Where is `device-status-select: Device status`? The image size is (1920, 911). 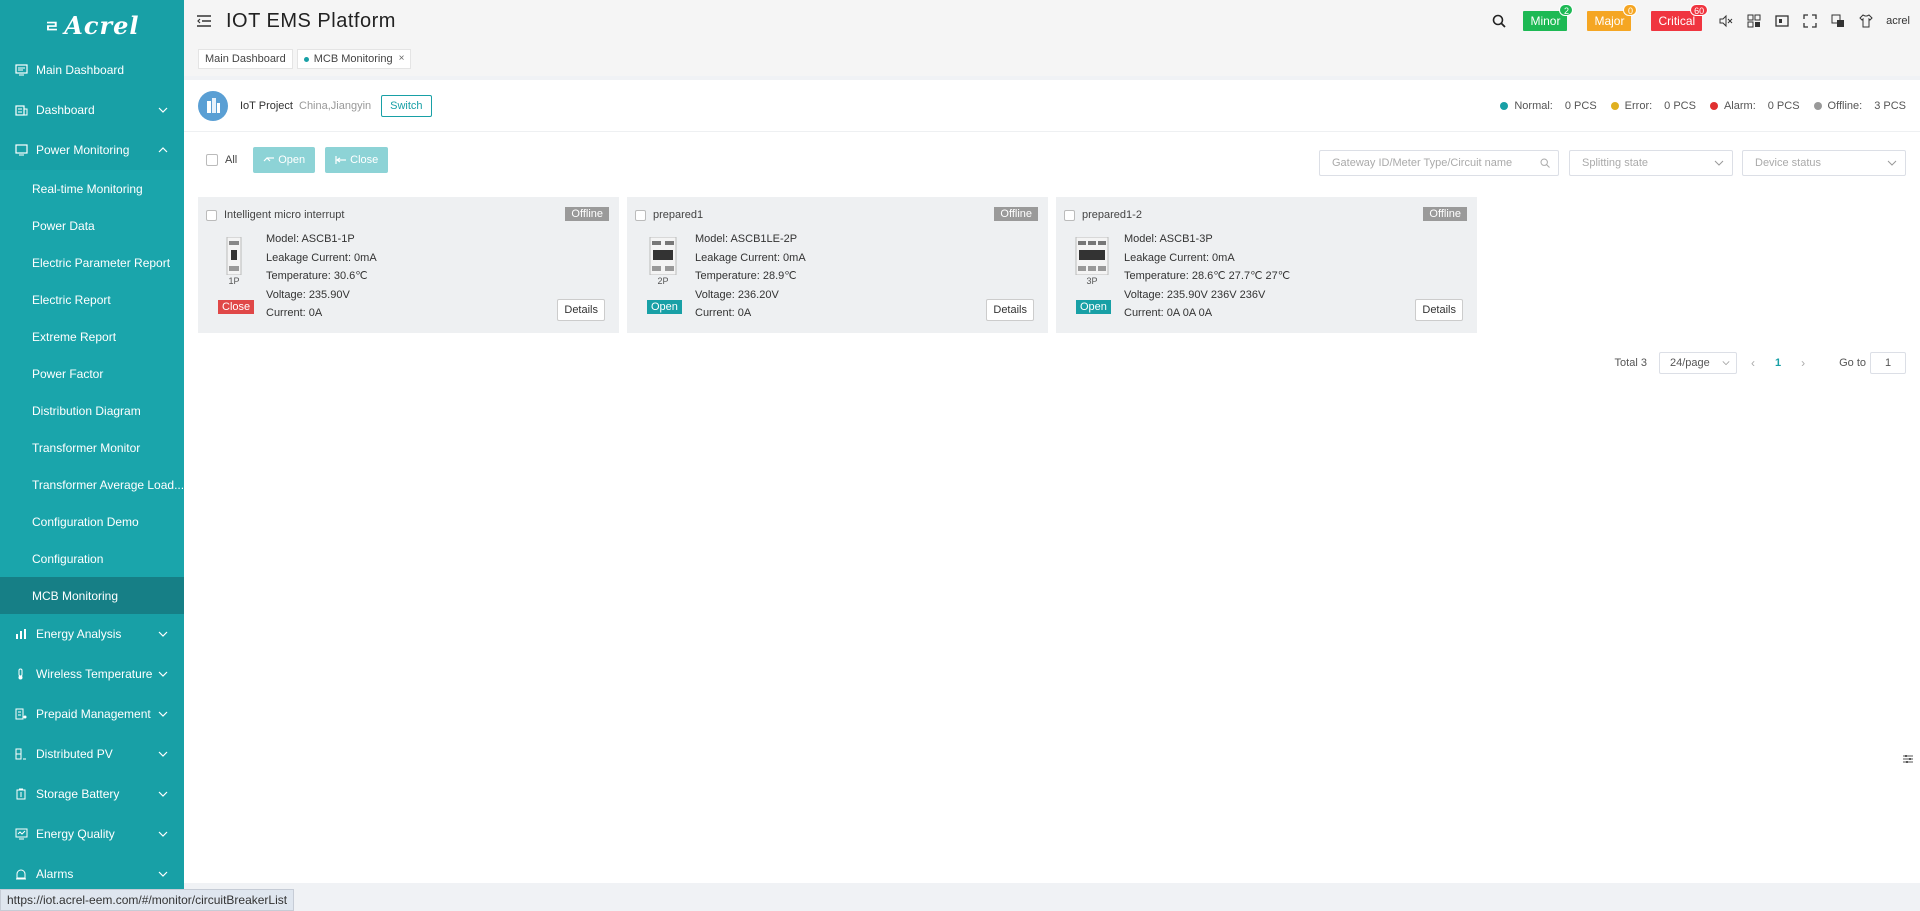
device-status-select: Device status is located at coordinates (1824, 163).